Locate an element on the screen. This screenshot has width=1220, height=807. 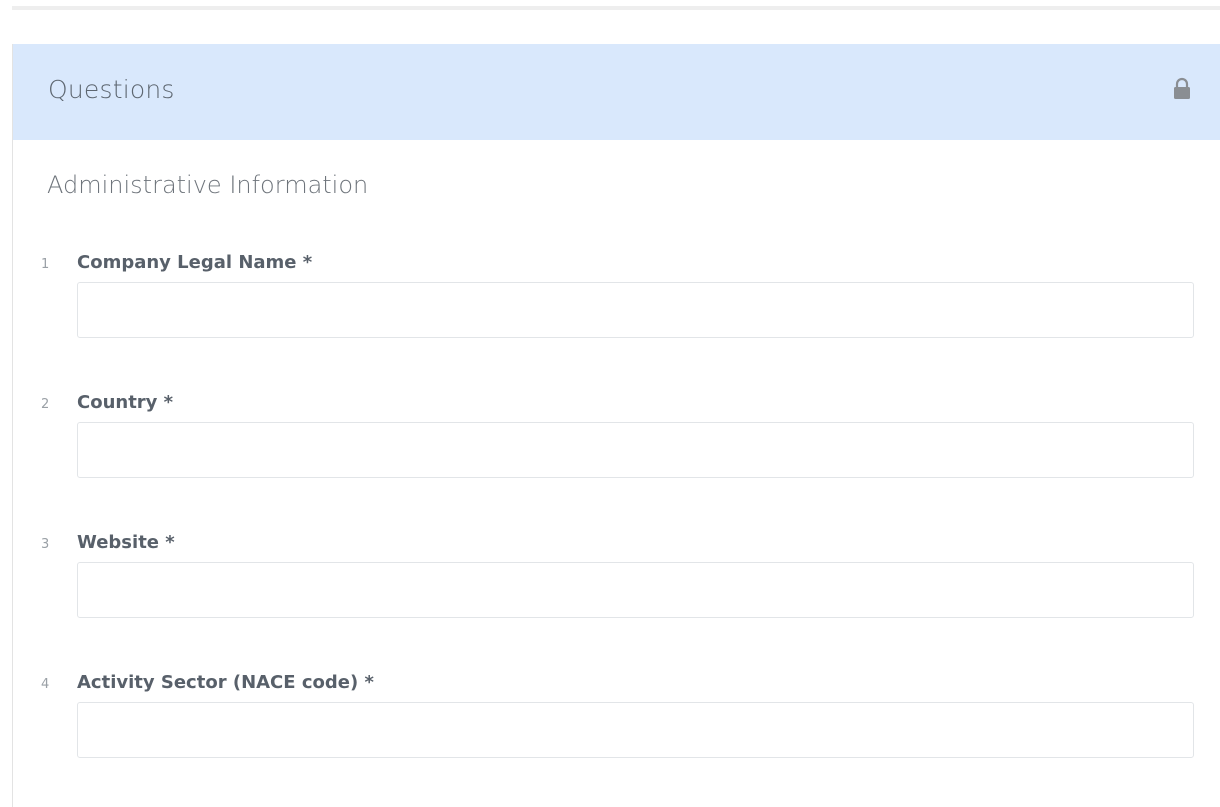
panel-header: Questions is located at coordinates (616, 92).